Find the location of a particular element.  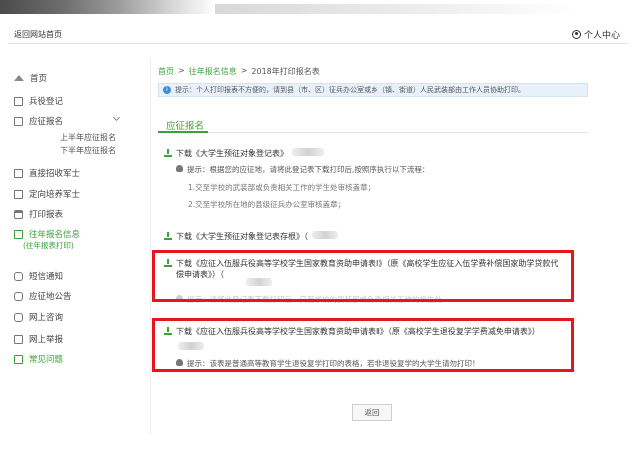

register-icon is located at coordinates (18, 101).